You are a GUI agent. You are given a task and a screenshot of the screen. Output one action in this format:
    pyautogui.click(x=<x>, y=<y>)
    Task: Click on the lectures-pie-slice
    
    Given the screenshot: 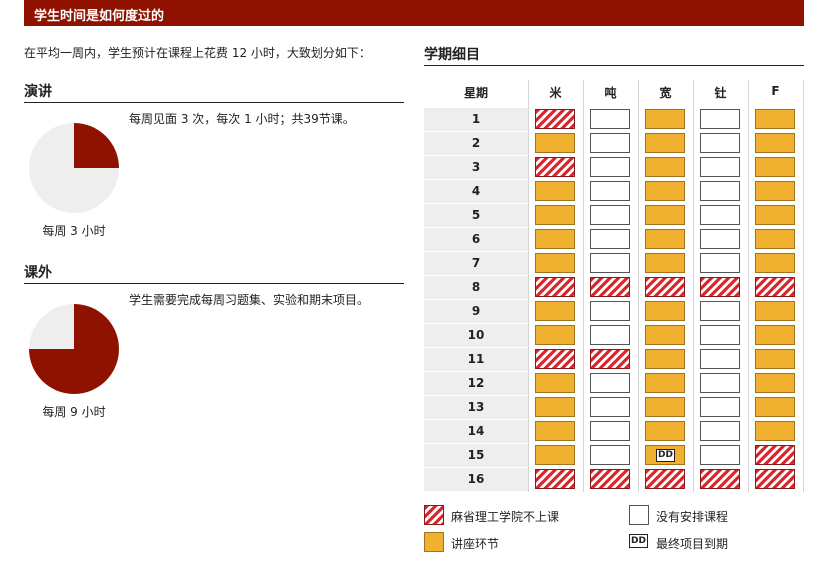 What is the action you would take?
    pyautogui.click(x=96, y=145)
    